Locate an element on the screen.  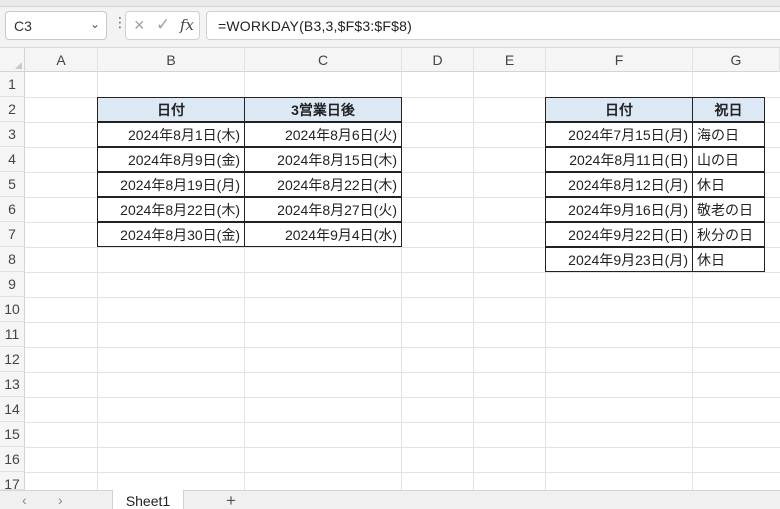
table2-cell-date: 2024年7月15日(月) is located at coordinates (619, 134).